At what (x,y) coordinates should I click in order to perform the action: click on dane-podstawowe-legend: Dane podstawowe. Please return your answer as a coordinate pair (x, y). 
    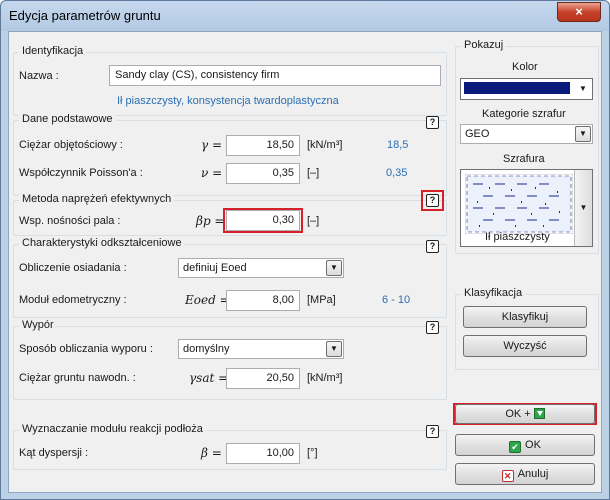
    Looking at the image, I should click on (67, 119).